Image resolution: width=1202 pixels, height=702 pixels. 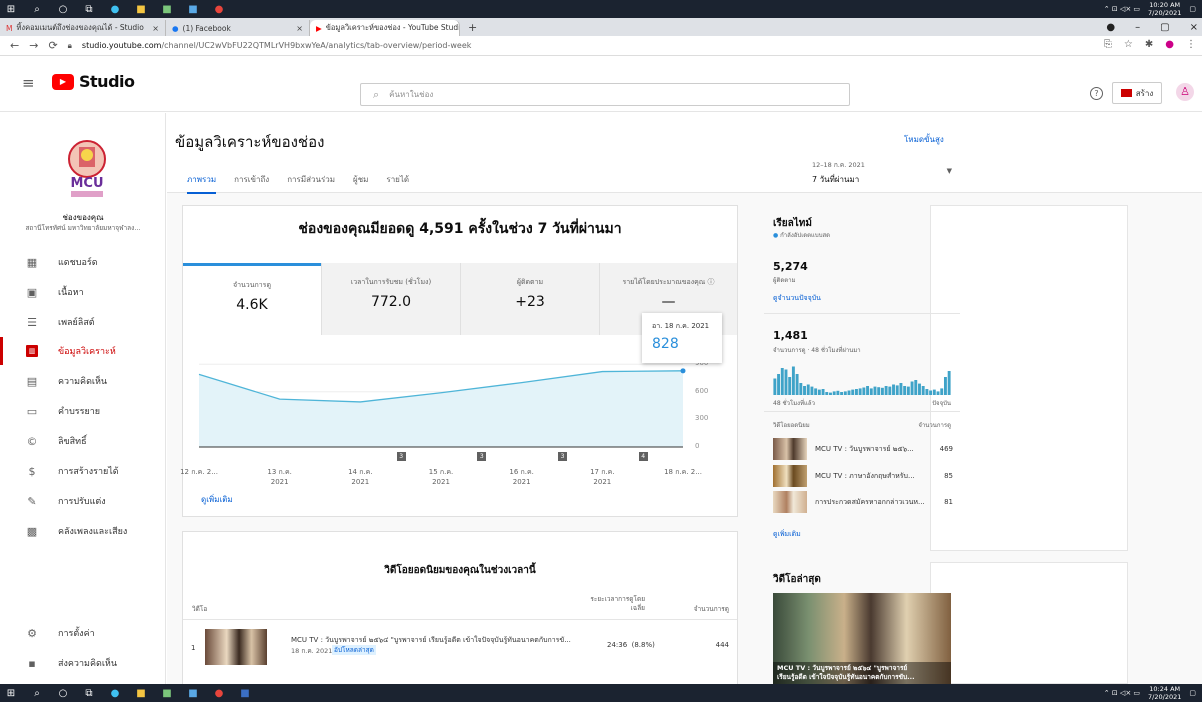 What do you see at coordinates (83, 322) in the screenshot?
I see `sidebar-item-playlists: ☰ เพลย์ลิสต์` at bounding box center [83, 322].